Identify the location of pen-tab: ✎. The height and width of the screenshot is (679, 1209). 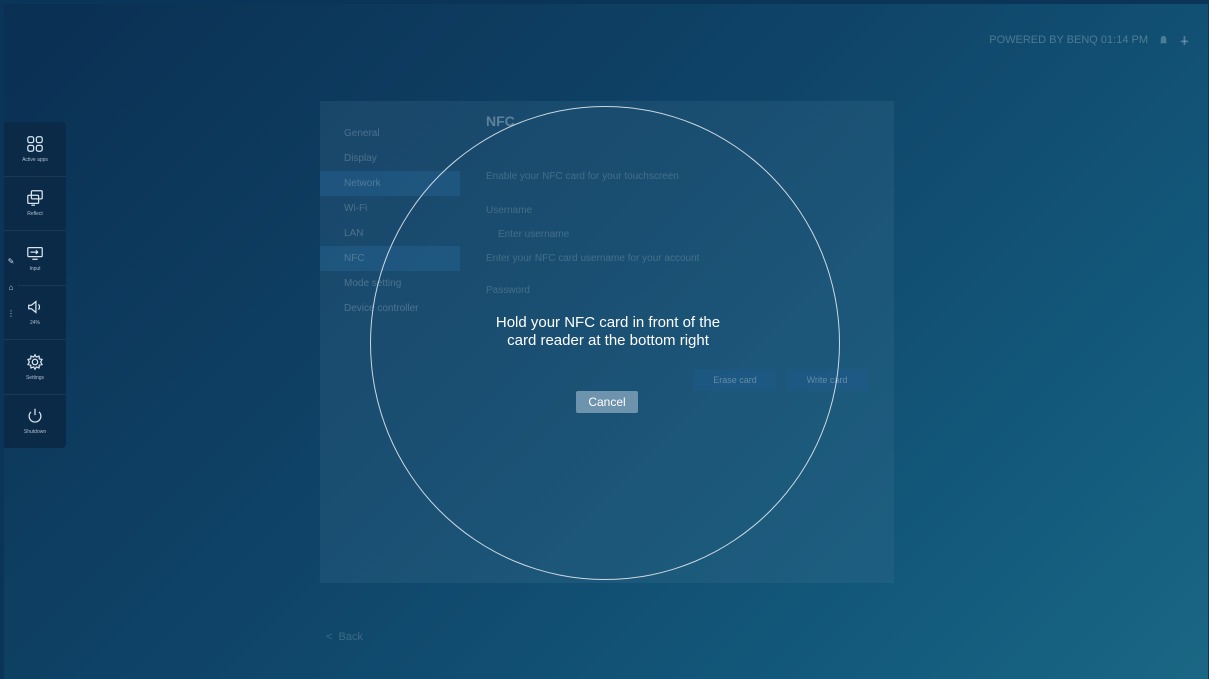
(11, 261).